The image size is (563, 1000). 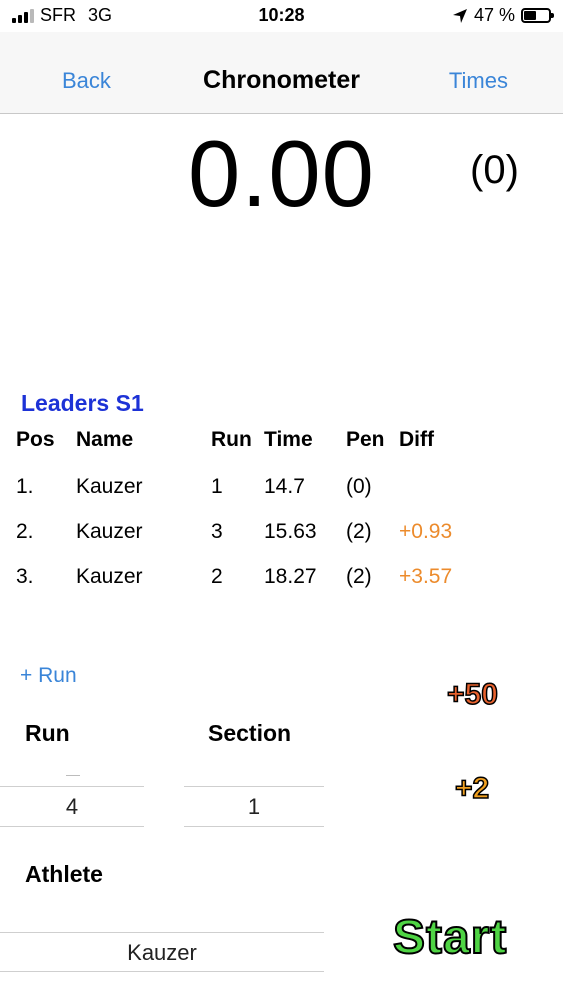 I want to click on row-2-run: 3, so click(x=217, y=531).